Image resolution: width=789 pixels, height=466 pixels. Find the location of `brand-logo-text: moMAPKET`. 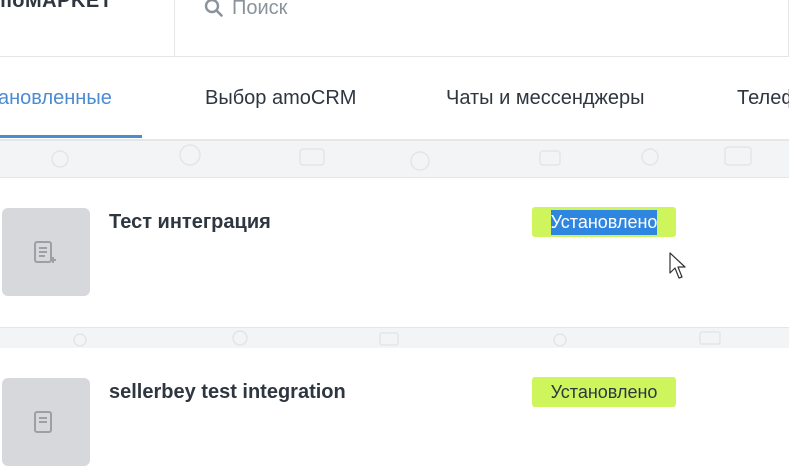

brand-logo-text: moMAPKET is located at coordinates (56, 6).